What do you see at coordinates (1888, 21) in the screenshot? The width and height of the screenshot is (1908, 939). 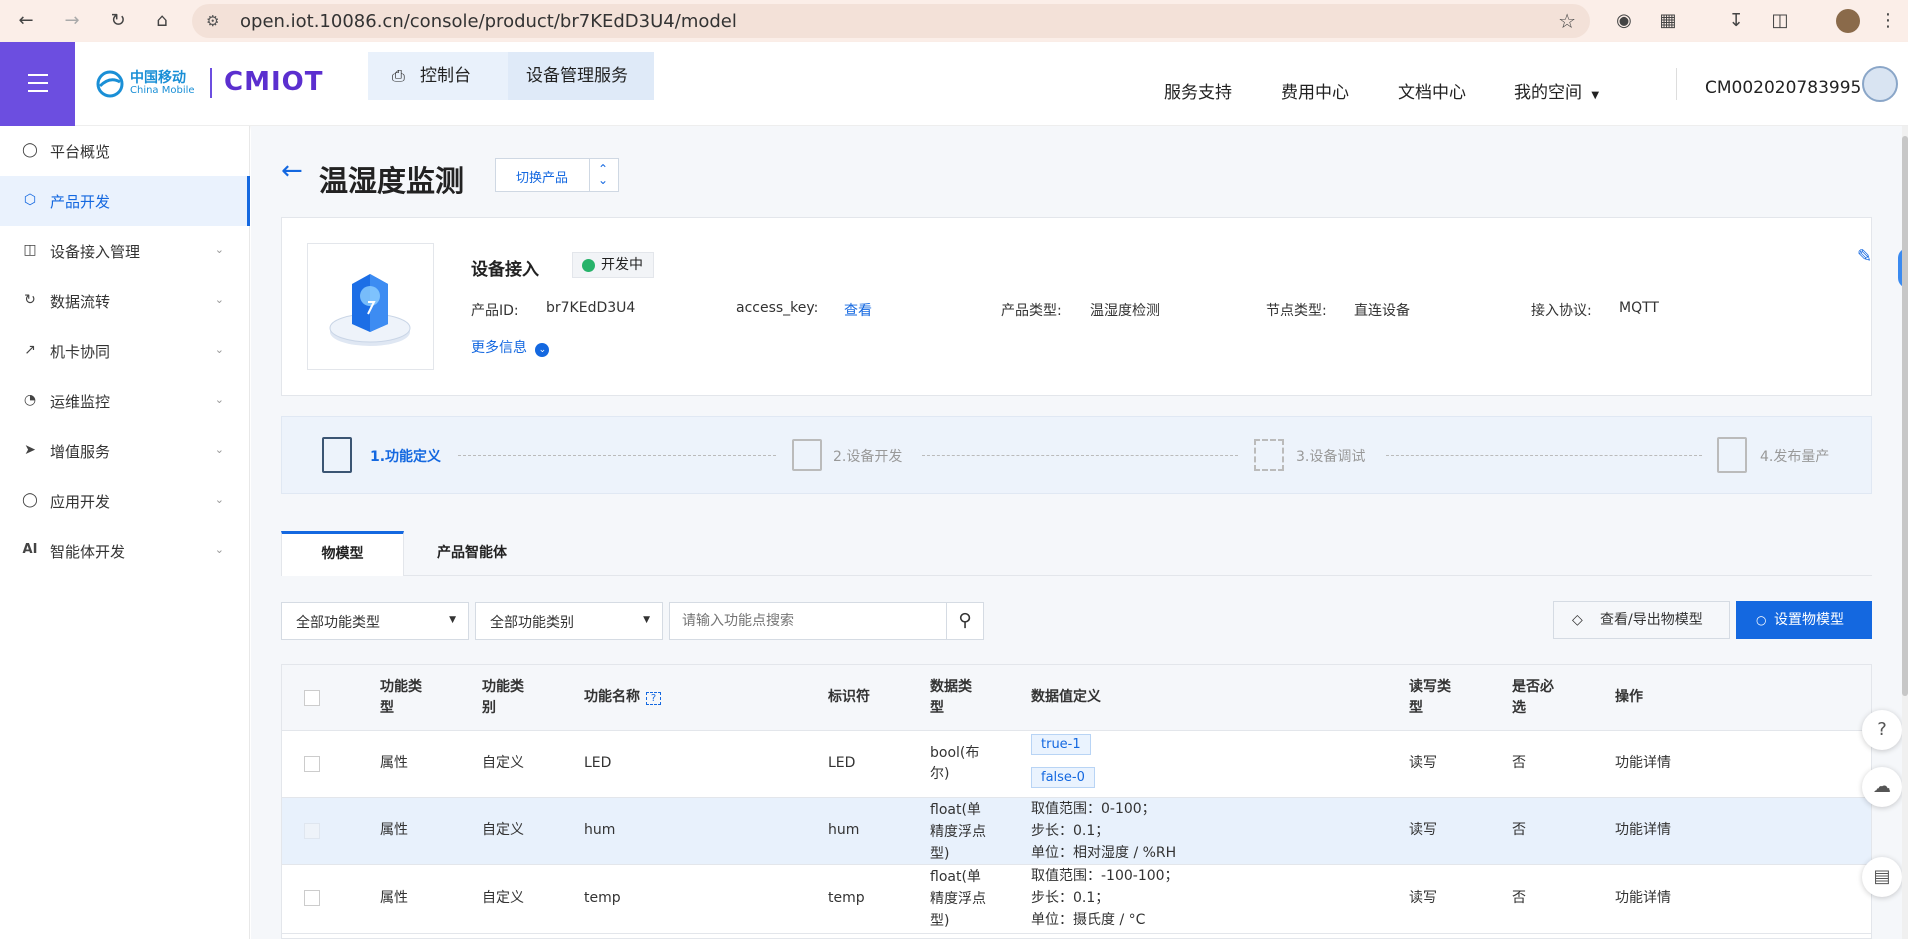 I see `browser-menu-icon: ⋮` at bounding box center [1888, 21].